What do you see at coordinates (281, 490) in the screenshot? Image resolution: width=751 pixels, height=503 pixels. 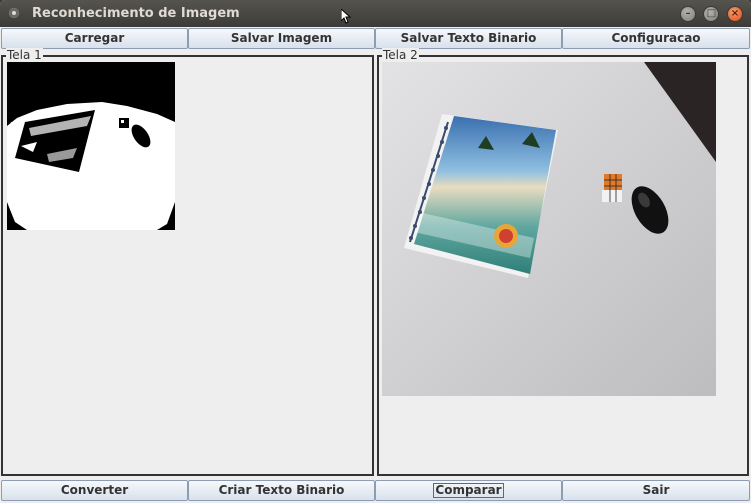 I see `create-binary-text-button: Criar Texto Binario` at bounding box center [281, 490].